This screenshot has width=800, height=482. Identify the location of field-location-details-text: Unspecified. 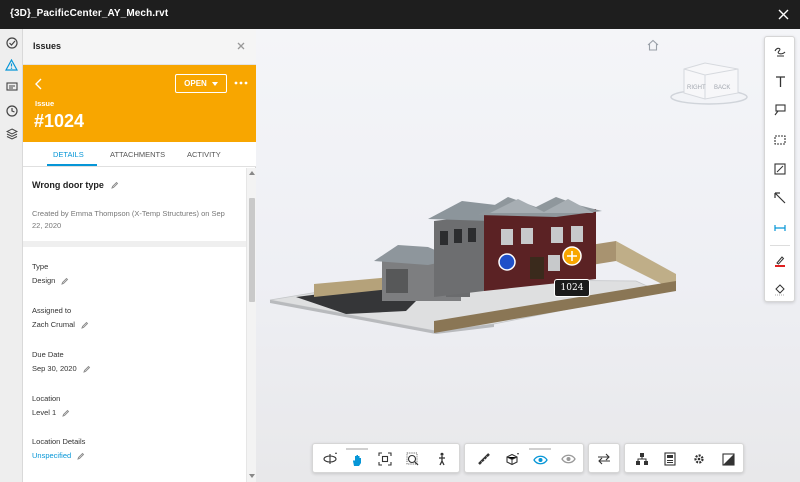
(52, 455).